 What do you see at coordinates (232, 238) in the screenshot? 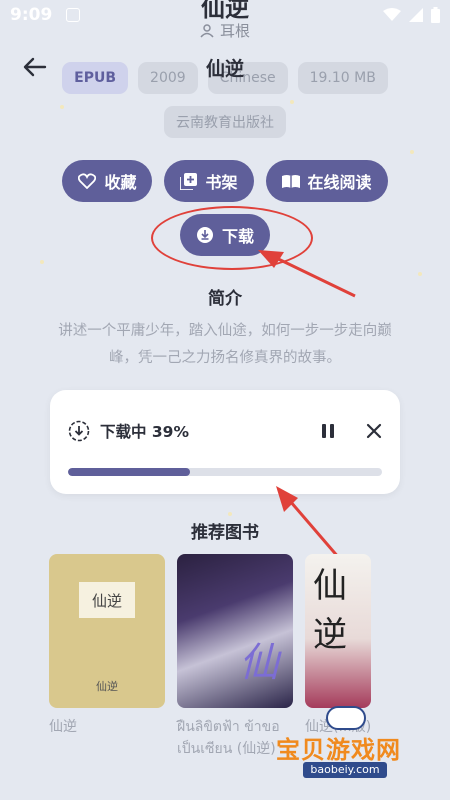
I see `annotation-ellipse` at bounding box center [232, 238].